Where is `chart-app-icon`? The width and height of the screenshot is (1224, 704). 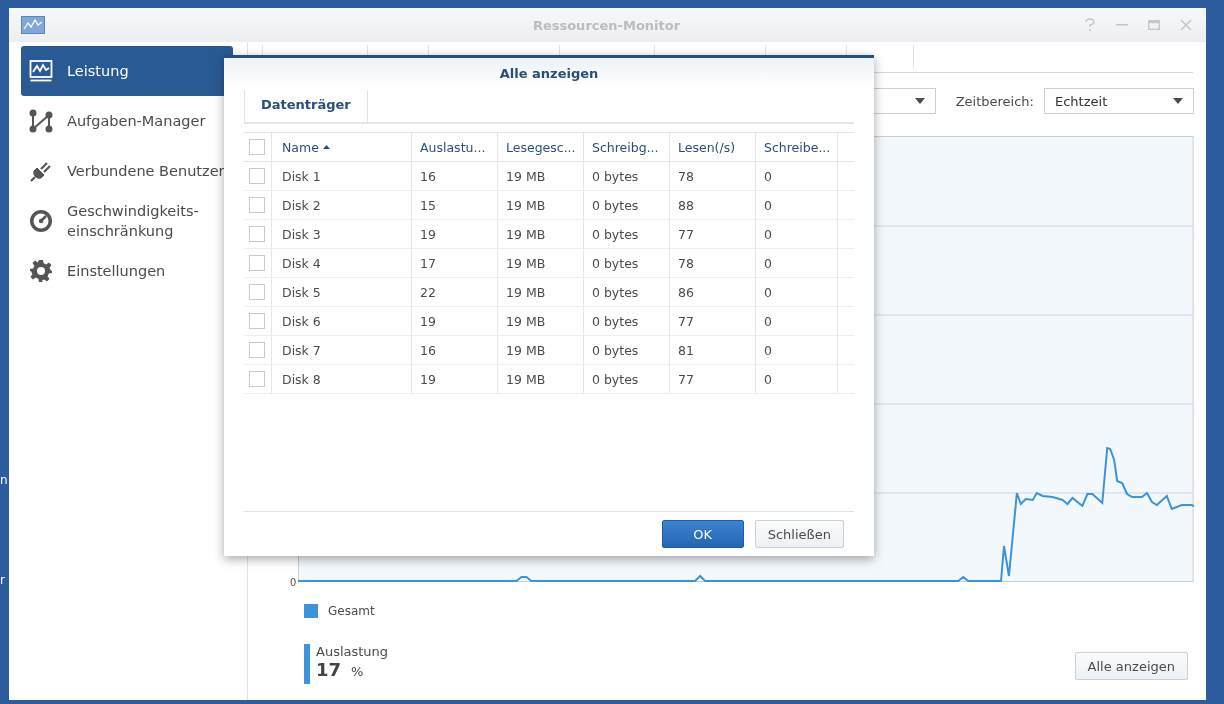
chart-app-icon is located at coordinates (33, 25).